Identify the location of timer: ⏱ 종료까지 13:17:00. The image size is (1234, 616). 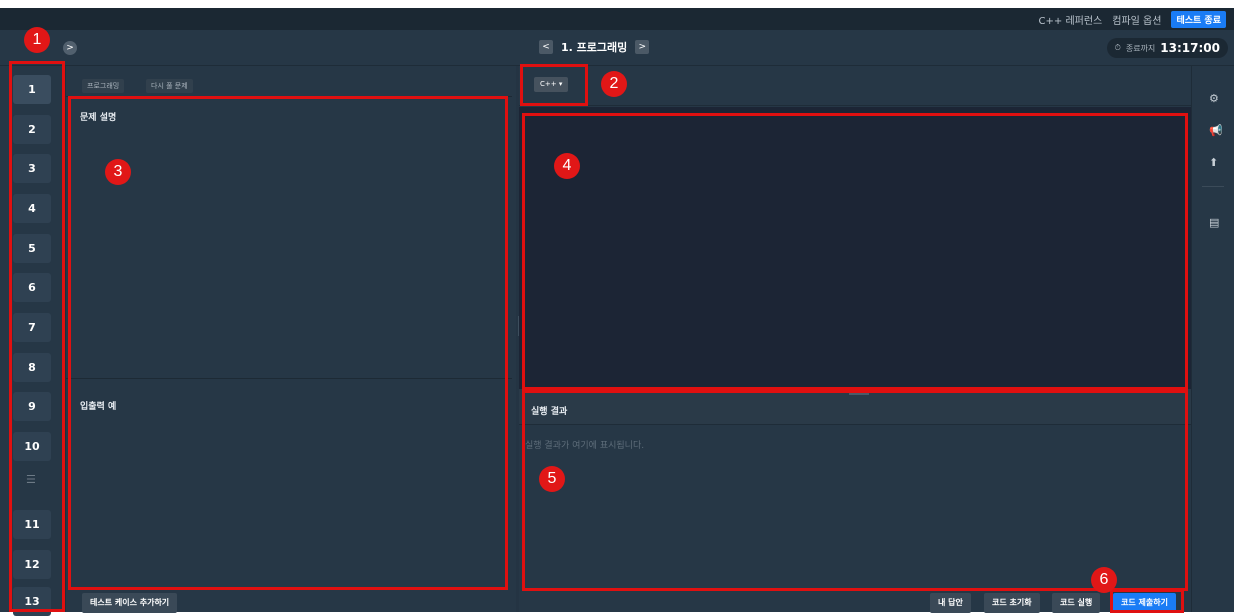
(1167, 48).